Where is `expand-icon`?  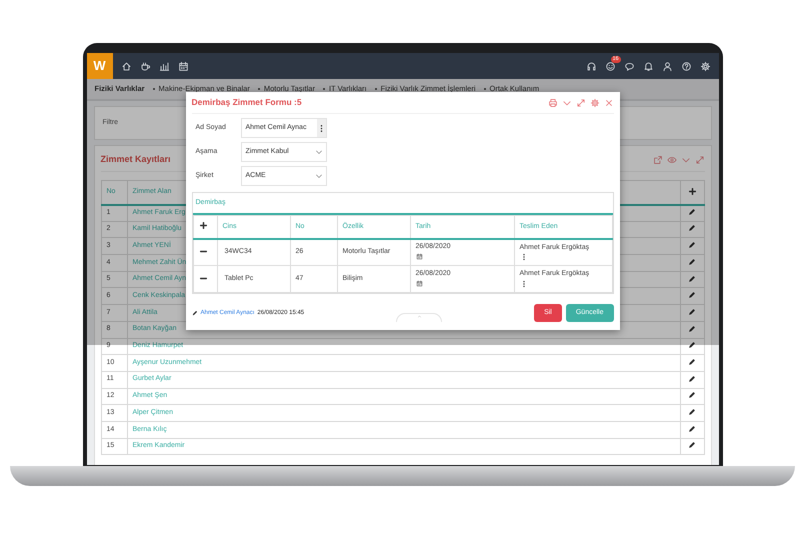
expand-icon is located at coordinates (581, 103).